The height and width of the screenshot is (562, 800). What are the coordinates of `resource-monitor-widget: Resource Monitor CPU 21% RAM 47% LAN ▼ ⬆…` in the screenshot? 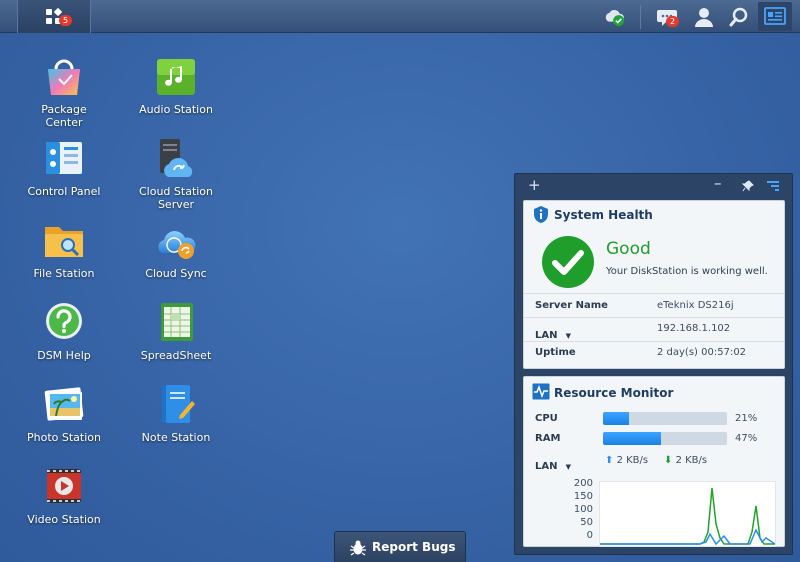 It's located at (654, 461).